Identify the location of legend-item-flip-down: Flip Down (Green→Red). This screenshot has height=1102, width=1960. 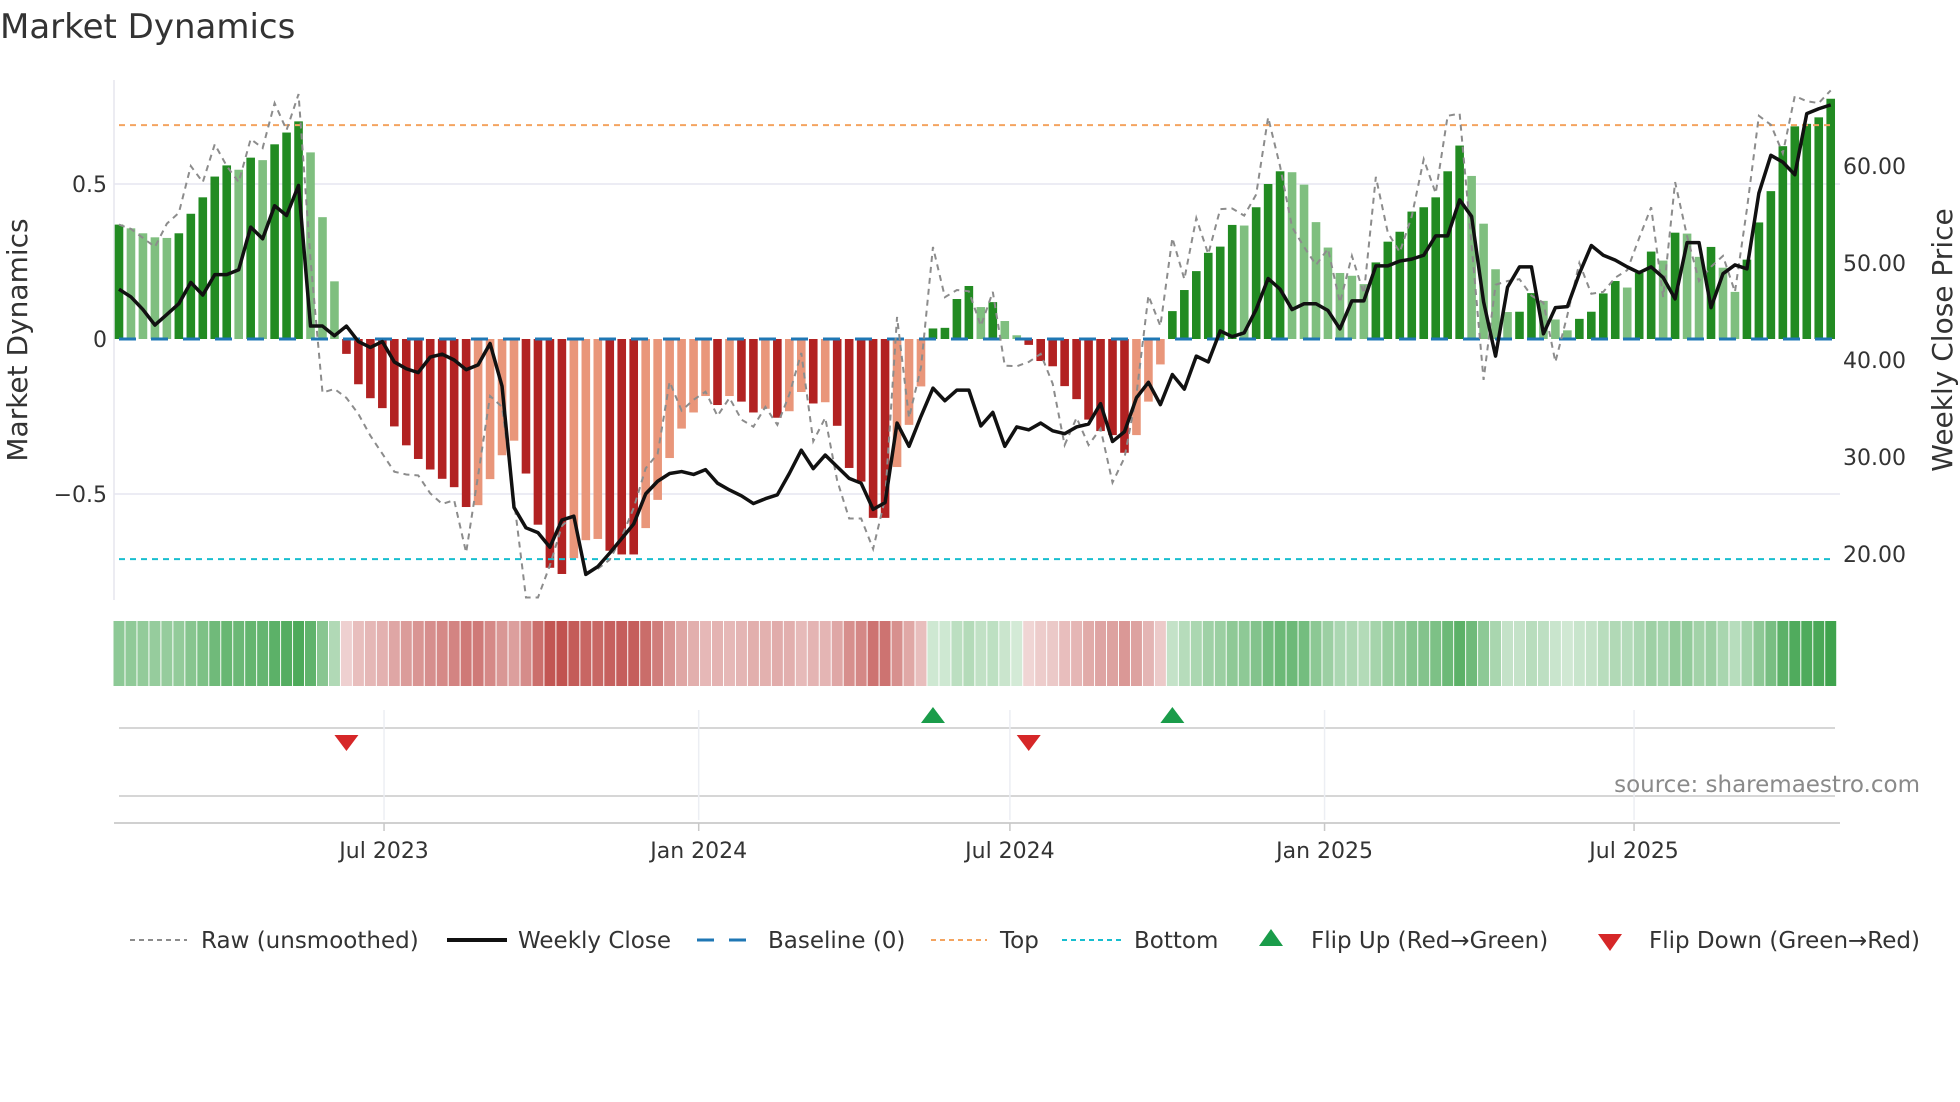
(1759, 941).